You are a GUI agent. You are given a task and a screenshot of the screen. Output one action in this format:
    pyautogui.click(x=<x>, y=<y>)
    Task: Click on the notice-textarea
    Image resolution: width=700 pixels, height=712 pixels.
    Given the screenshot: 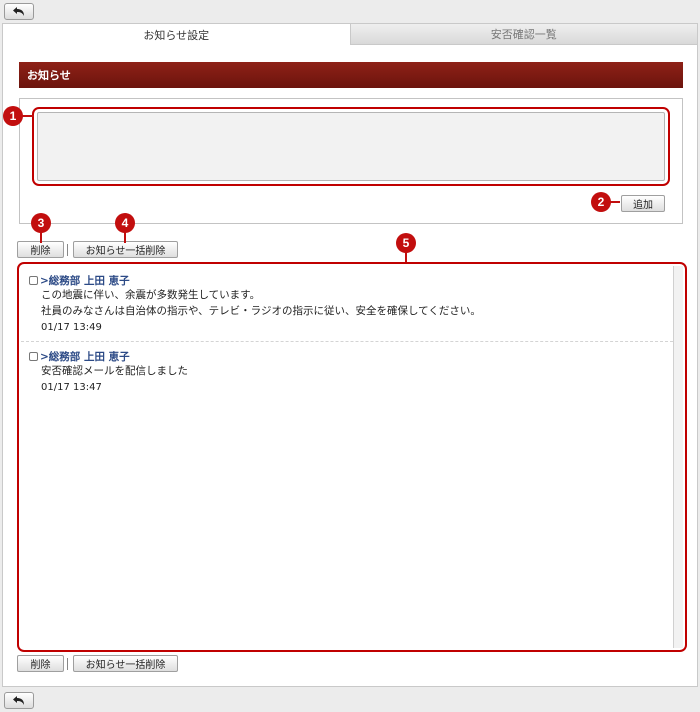 What is the action you would take?
    pyautogui.click(x=351, y=146)
    